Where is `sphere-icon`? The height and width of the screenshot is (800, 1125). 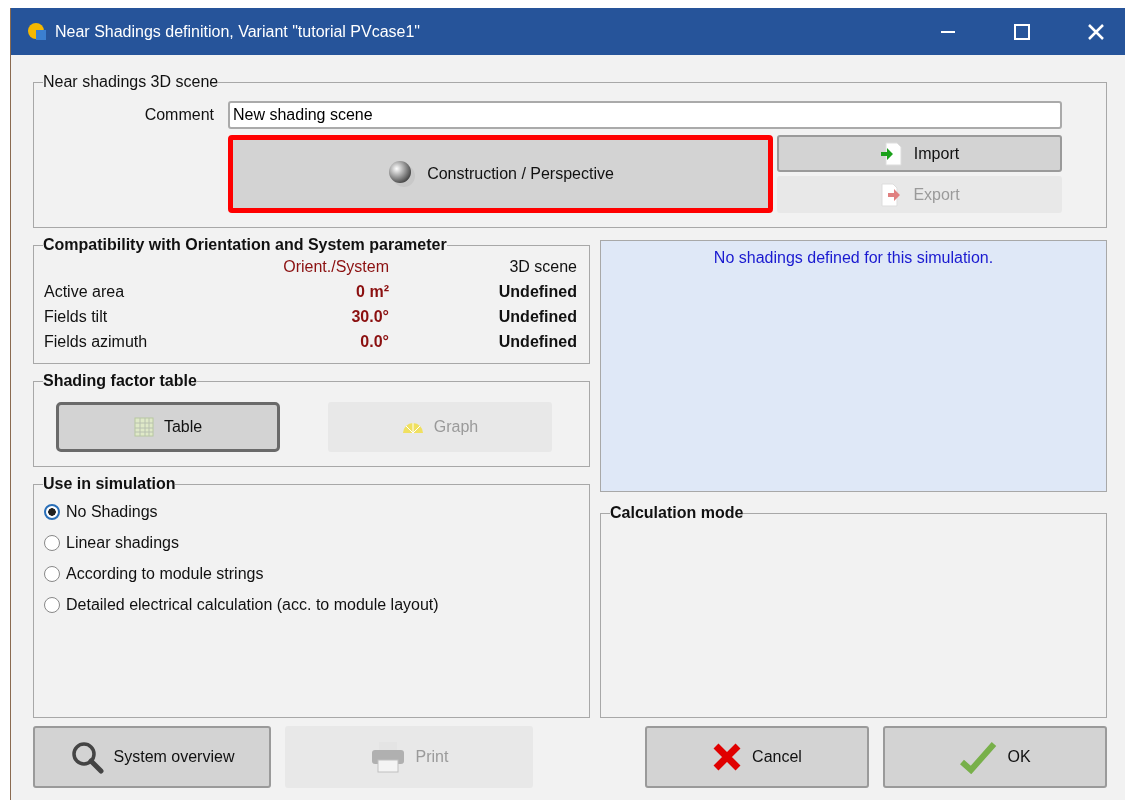
sphere-icon is located at coordinates (402, 174).